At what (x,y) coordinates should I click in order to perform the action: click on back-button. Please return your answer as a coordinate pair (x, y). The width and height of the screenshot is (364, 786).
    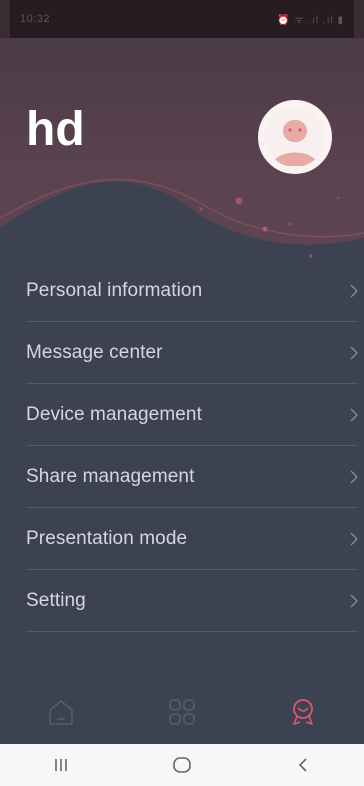
    Looking at the image, I should click on (303, 765).